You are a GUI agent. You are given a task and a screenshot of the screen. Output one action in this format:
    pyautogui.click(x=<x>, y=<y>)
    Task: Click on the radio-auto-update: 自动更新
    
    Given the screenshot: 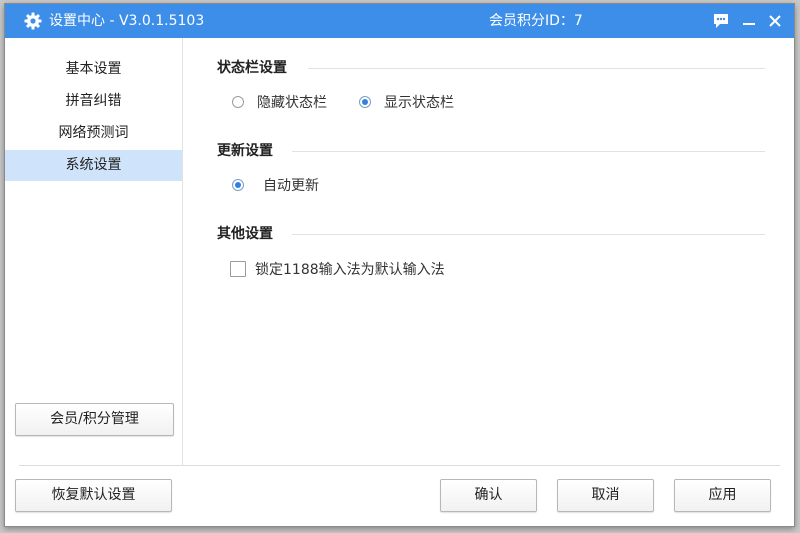 What is the action you would take?
    pyautogui.click(x=287, y=186)
    